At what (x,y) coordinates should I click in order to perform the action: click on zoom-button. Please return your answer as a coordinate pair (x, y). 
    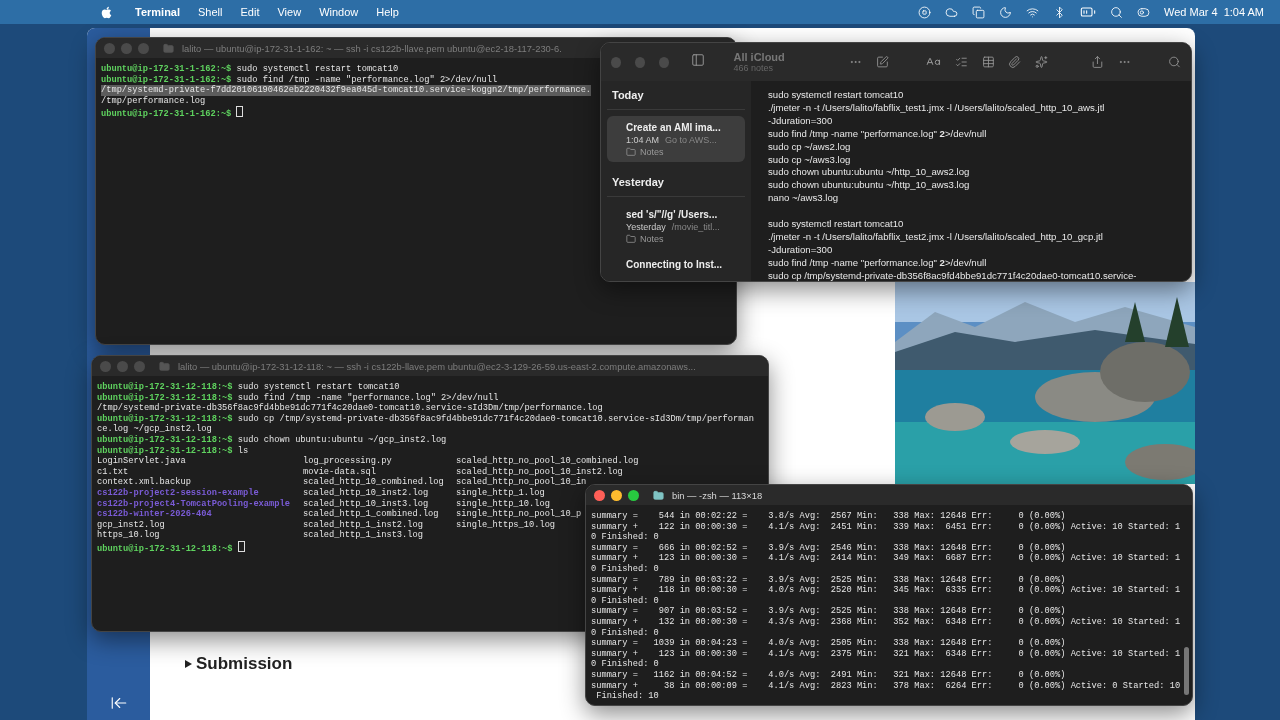
    Looking at the image, I should click on (633, 495).